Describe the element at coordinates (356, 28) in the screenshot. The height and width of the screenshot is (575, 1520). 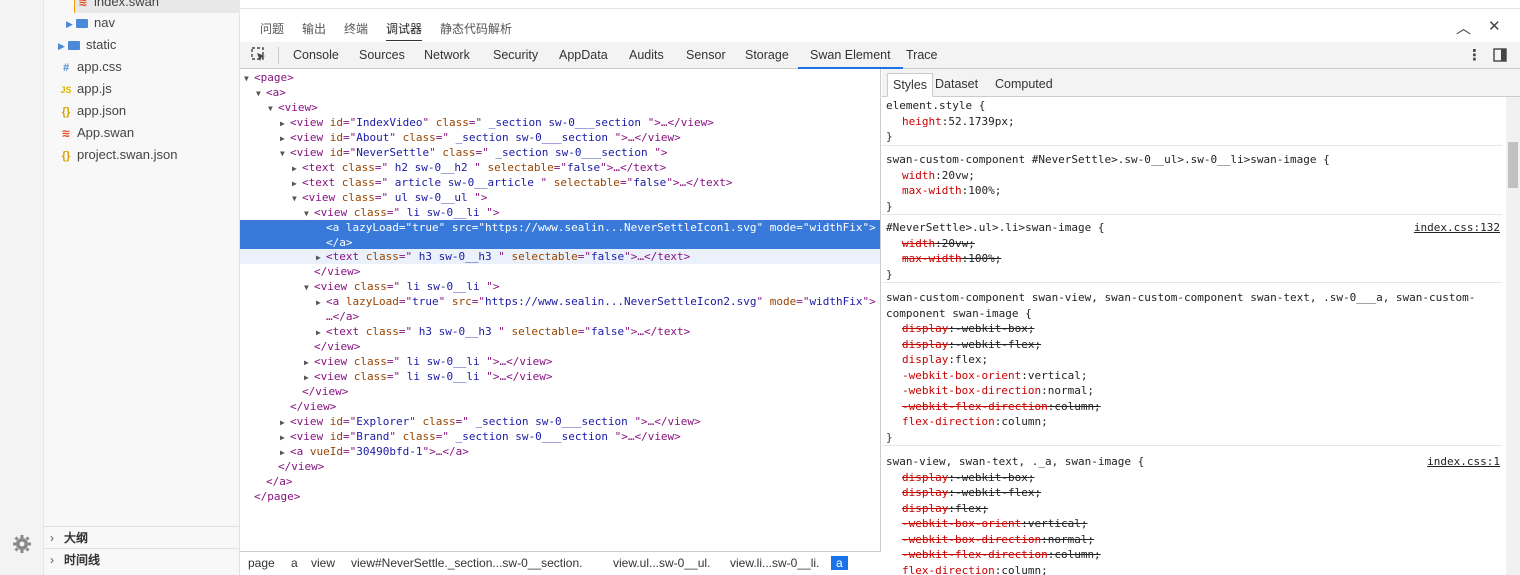
I see `tab-terminal: 终端` at that location.